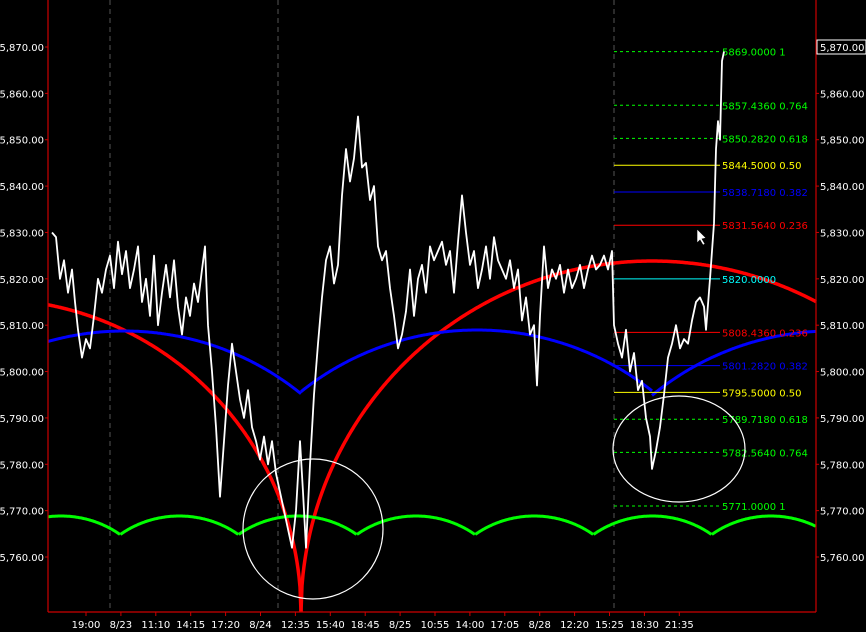 The image size is (866, 632). Describe the element at coordinates (121, 625) in the screenshot. I see `x-tick-label: 8/23` at that location.